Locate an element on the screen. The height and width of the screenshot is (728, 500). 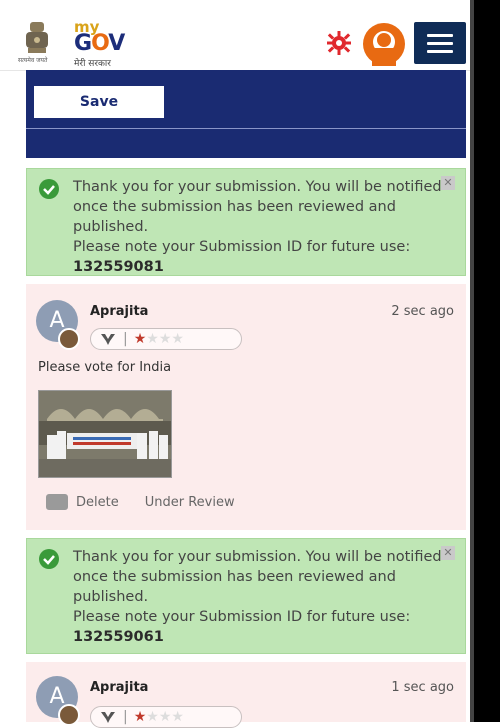
logo-subtitle: मेरी सरकार is located at coordinates (92, 64).